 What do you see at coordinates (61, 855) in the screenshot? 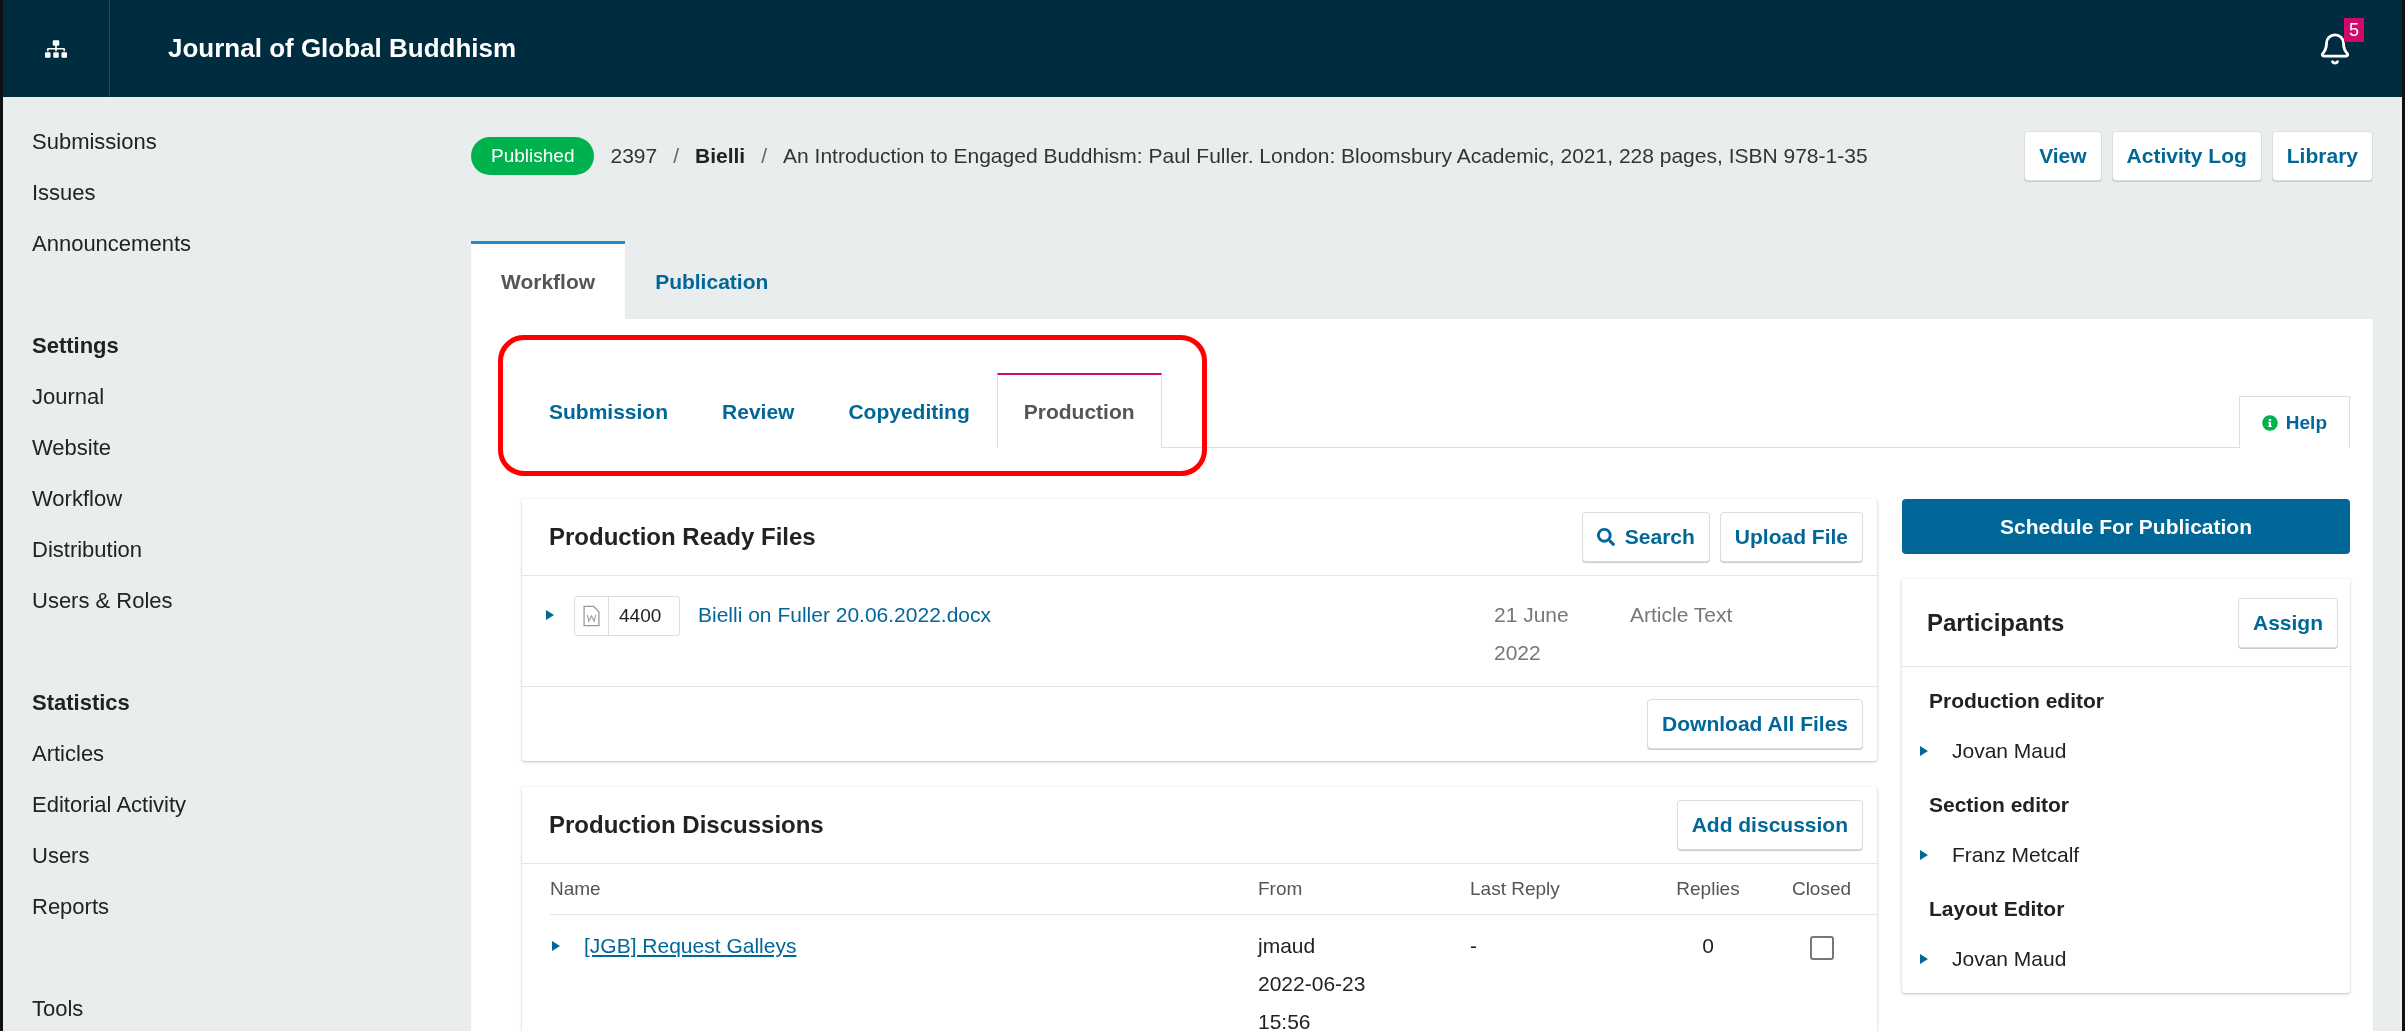
I see `sidebar-item: Users` at bounding box center [61, 855].